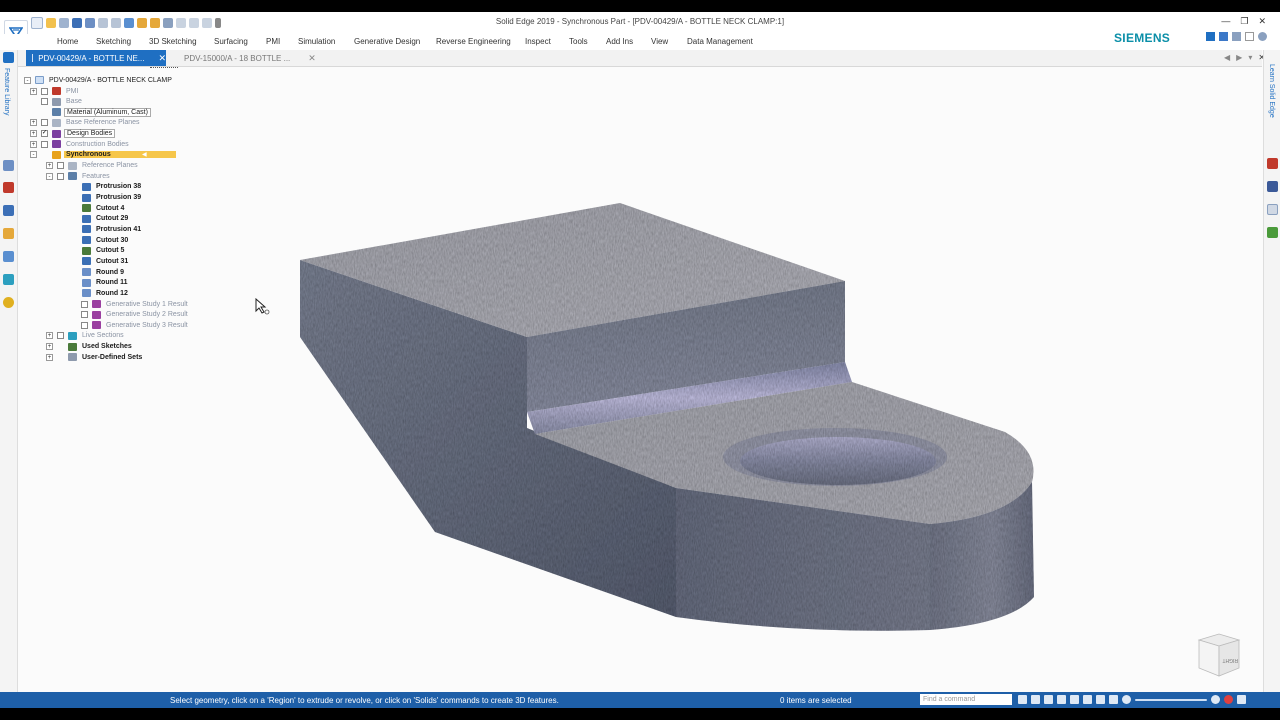 Image resolution: width=1280 pixels, height=720 pixels. Describe the element at coordinates (1272, 186) in the screenshot. I see `facebook-icon` at that location.